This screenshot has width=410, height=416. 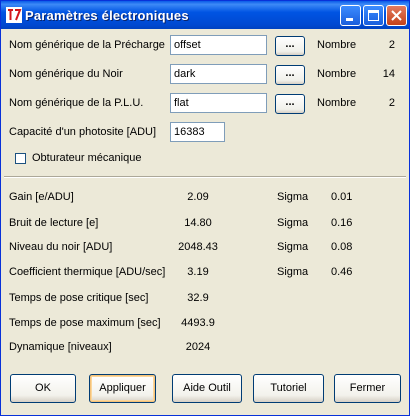 What do you see at coordinates (342, 272) in the screenshot?
I see `thermal-coef-sigma-value: 0.46` at bounding box center [342, 272].